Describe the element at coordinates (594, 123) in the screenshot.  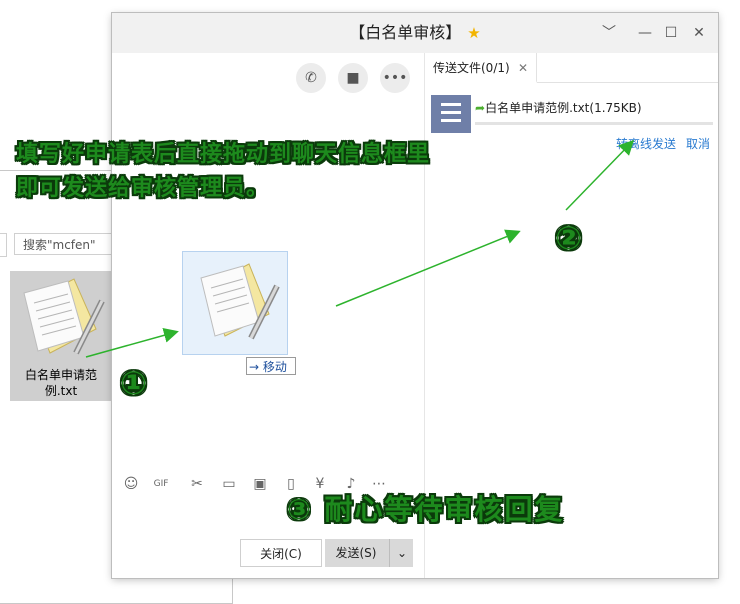
I see `transfer-progress-bar` at that location.